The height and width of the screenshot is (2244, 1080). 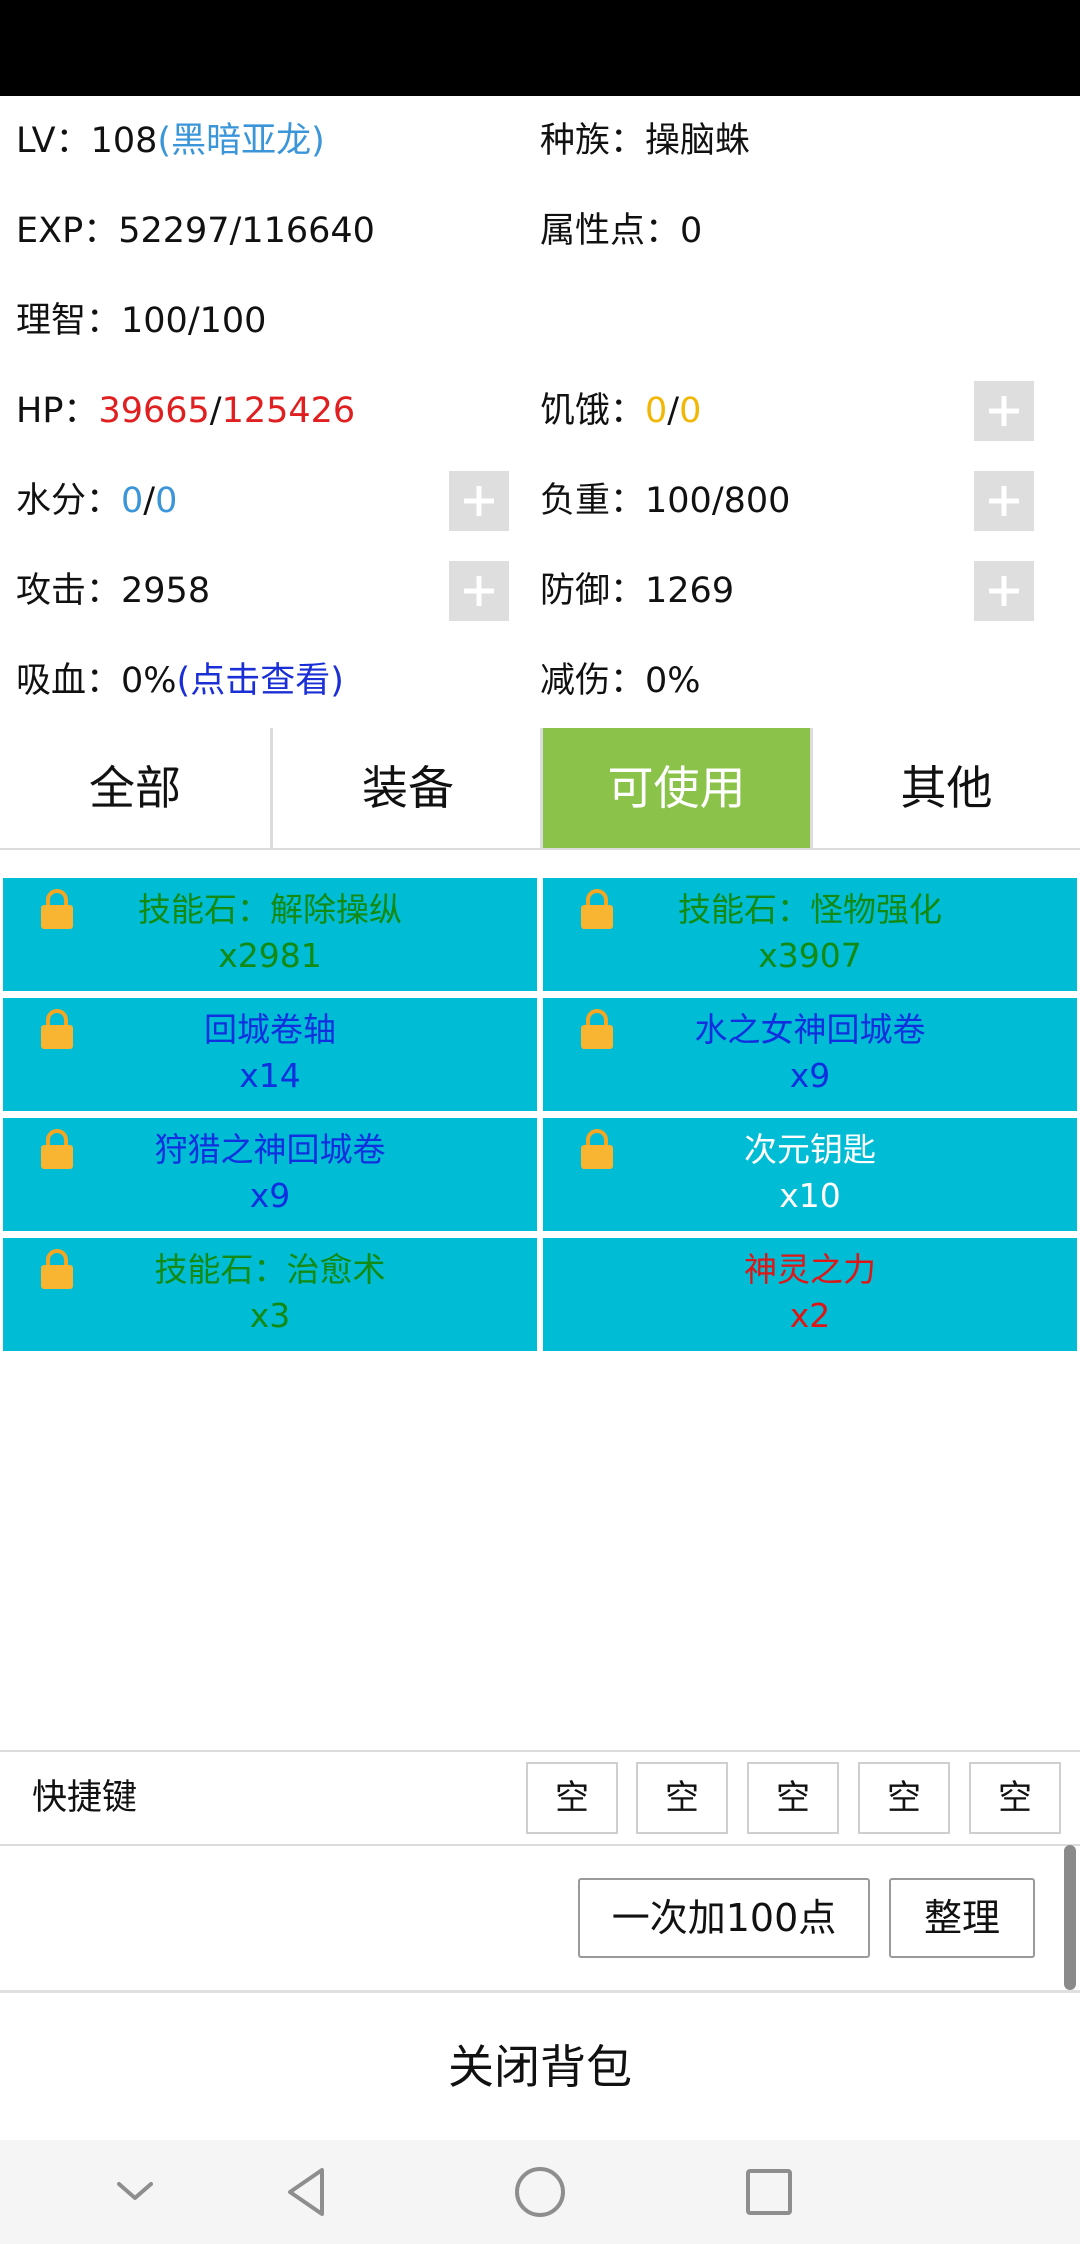 I want to click on damage-reduction-stat: 减伤：0%, so click(x=620, y=681).